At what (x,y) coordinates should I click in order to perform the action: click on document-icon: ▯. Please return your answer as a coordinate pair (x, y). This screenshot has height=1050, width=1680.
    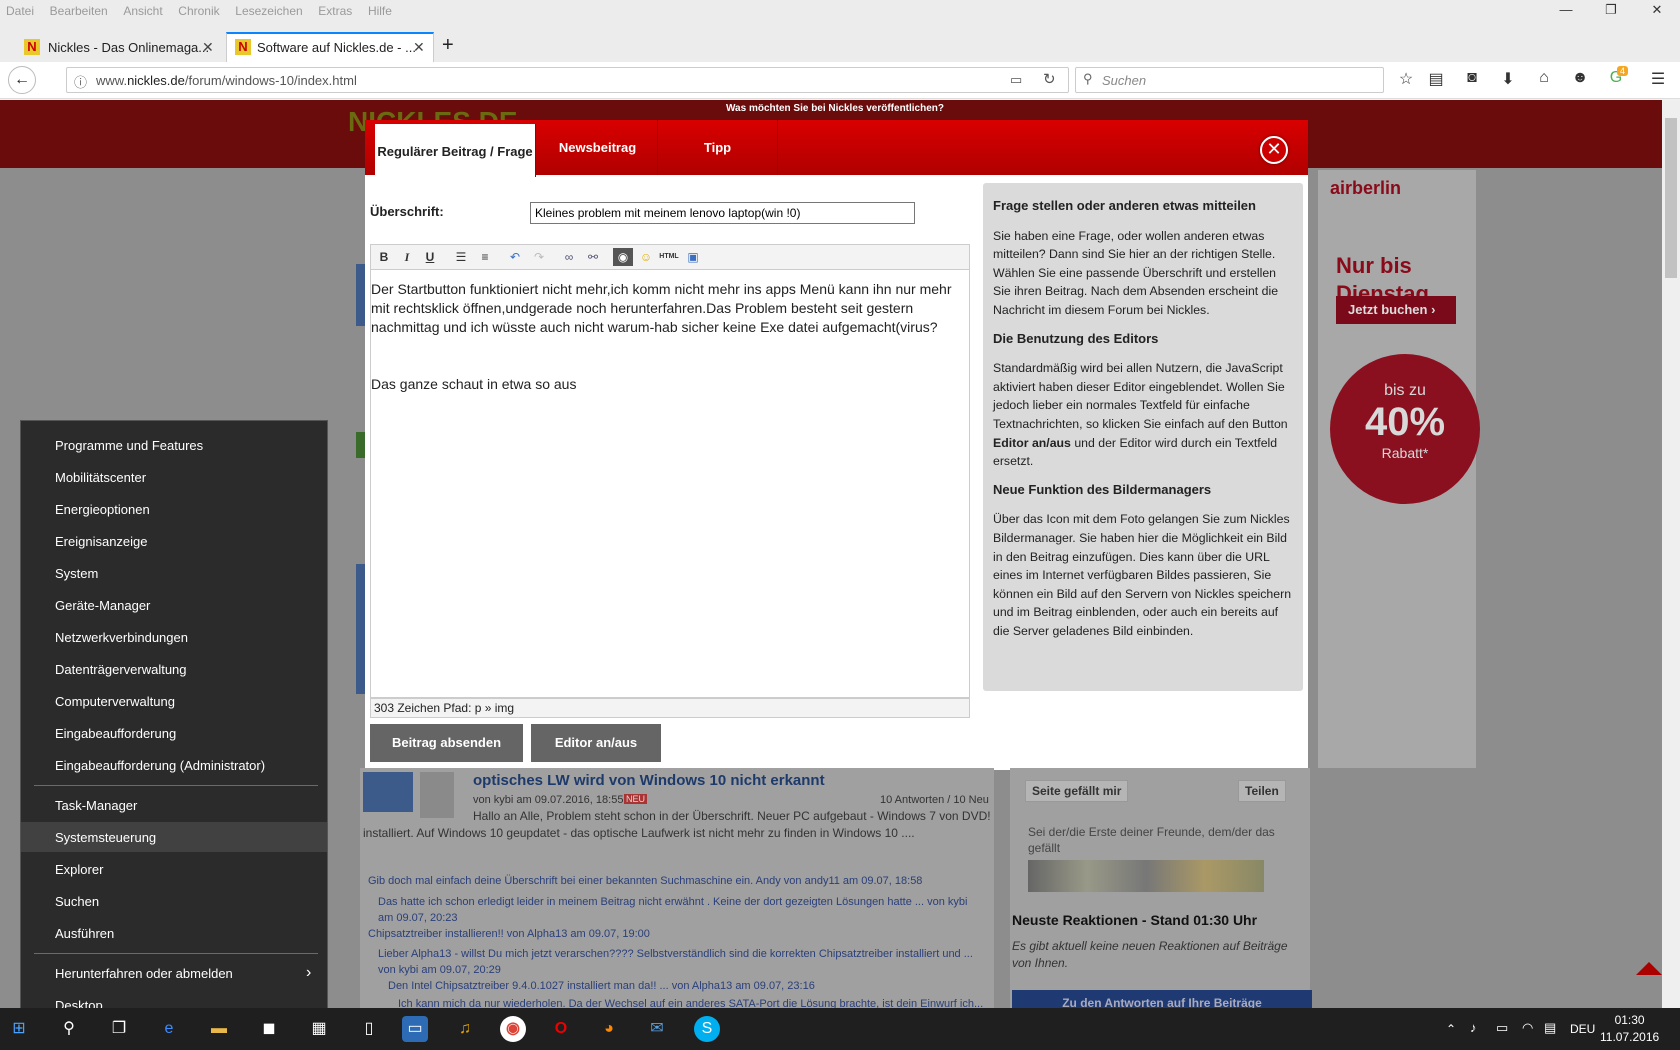
    Looking at the image, I should click on (369, 1029).